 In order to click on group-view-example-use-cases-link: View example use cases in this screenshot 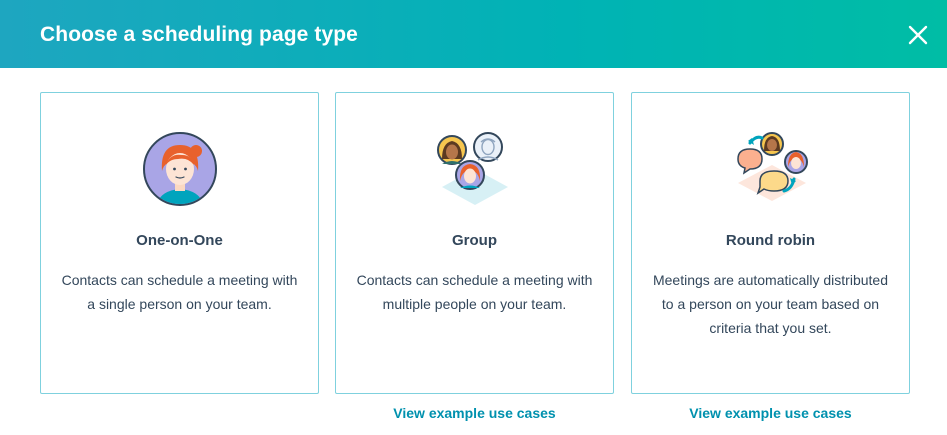, I will do `click(474, 413)`.